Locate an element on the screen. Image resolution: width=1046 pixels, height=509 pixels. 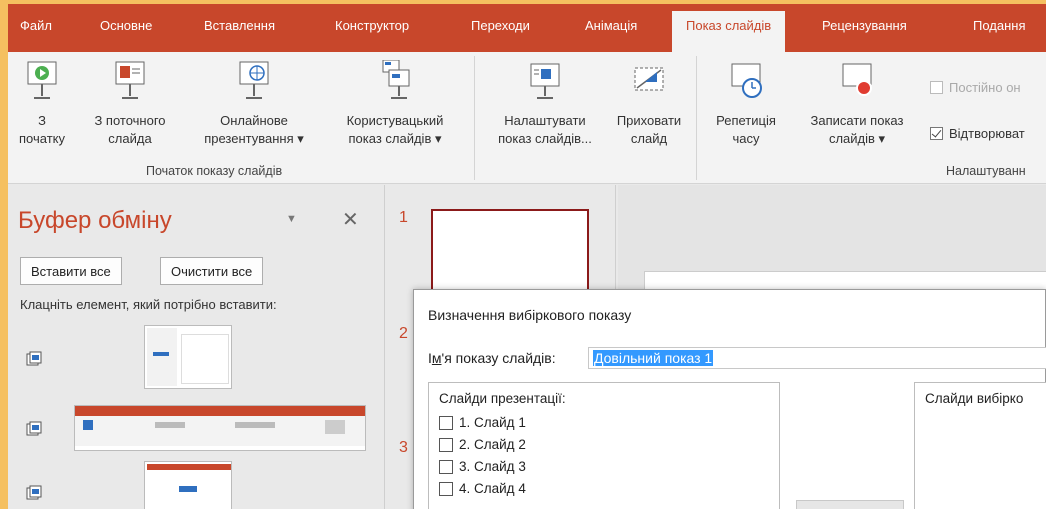
from-beginning-label-1: З is located at coordinates (42, 120).